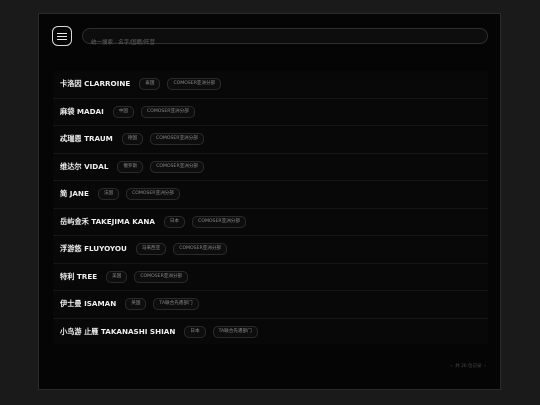 This screenshot has width=540, height=405. Describe the element at coordinates (270, 277) in the screenshot. I see `artist-row: 特利 TREE 美国 COMOSER亚洲分部` at that location.